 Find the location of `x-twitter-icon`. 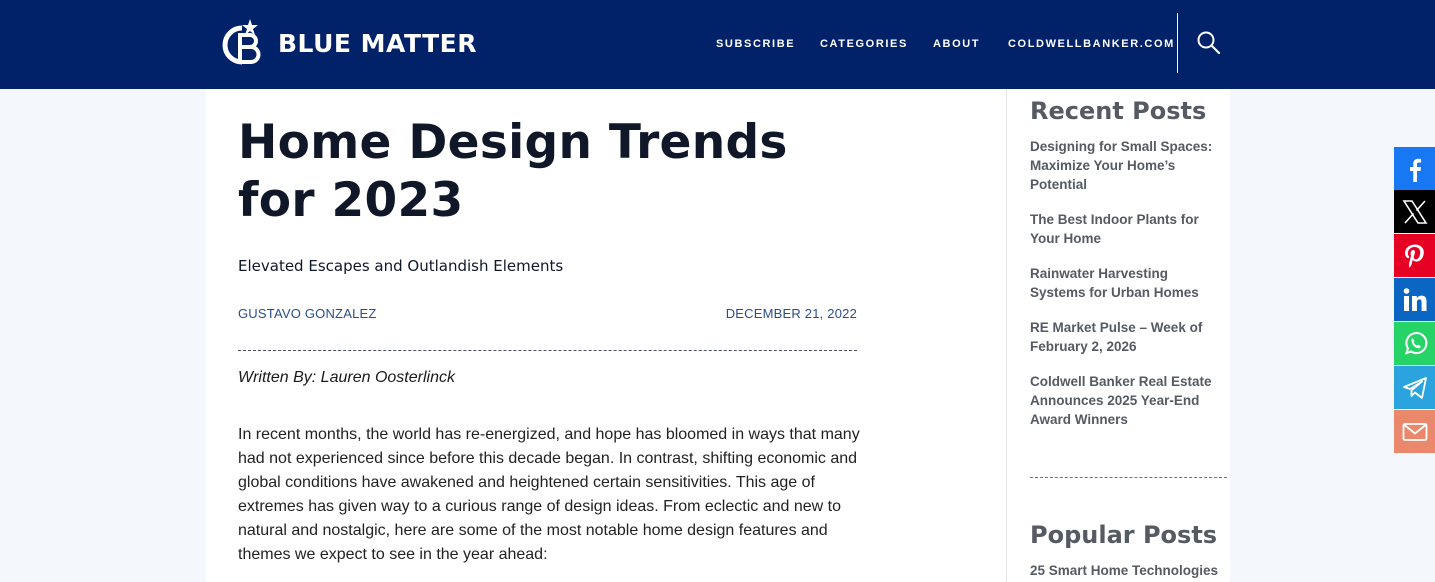

x-twitter-icon is located at coordinates (1414, 211).